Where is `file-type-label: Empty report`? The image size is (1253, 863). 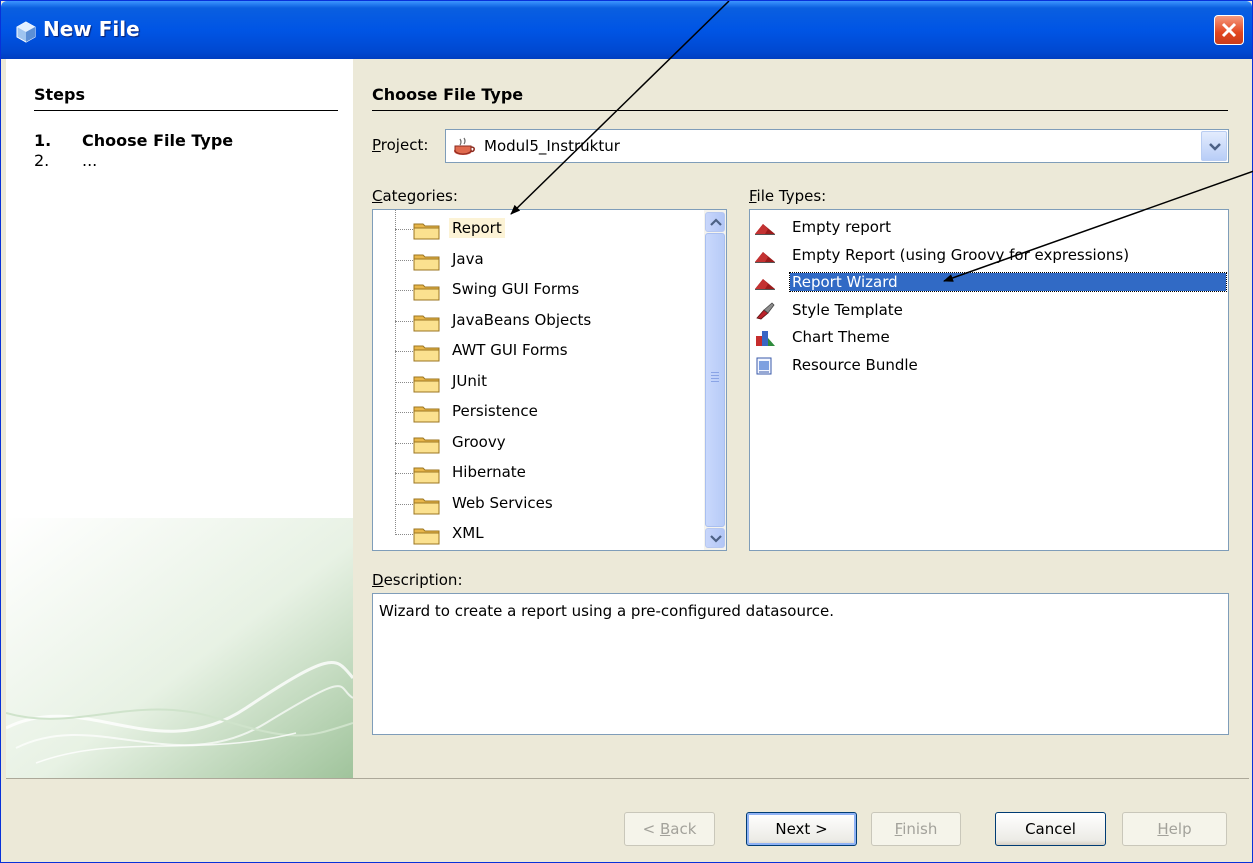
file-type-label: Empty report is located at coordinates (841, 227).